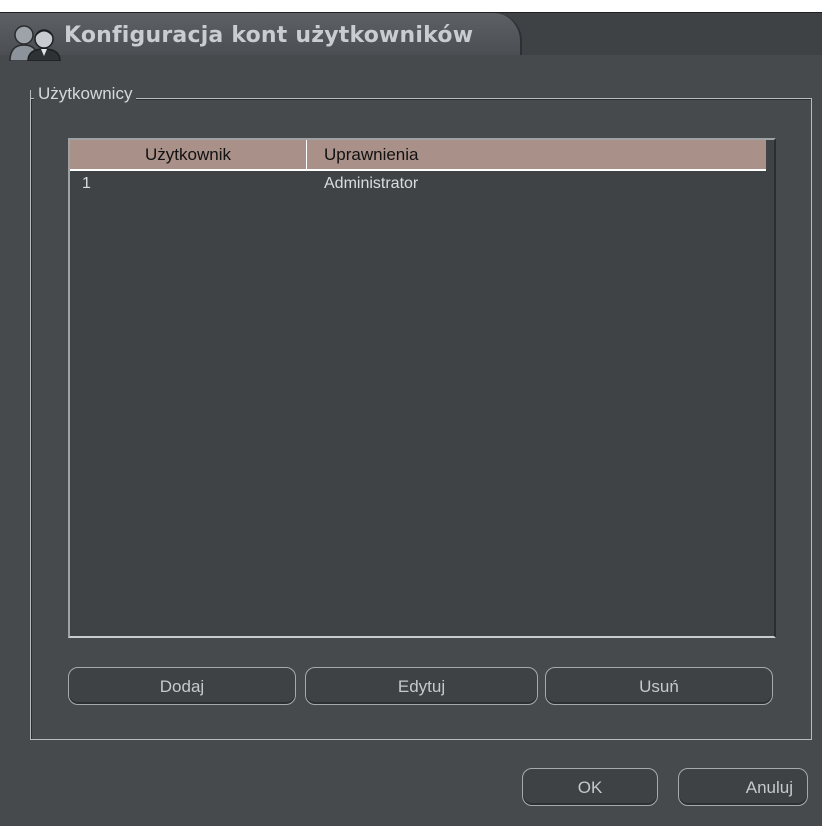  Describe the element at coordinates (371, 154) in the screenshot. I see `column-header-permissions: Uprawnienia` at that location.